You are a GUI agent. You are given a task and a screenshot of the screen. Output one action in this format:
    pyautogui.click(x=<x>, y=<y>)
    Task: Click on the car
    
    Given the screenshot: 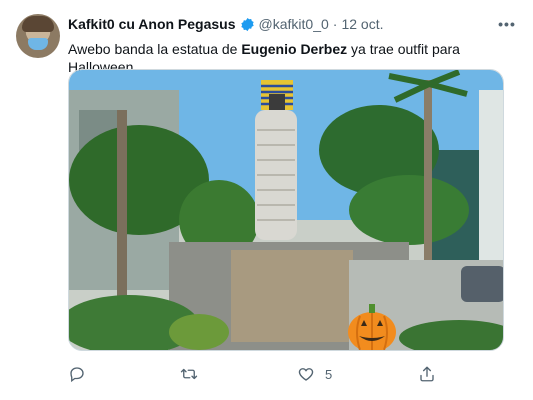 What is the action you would take?
    pyautogui.click(x=482, y=284)
    